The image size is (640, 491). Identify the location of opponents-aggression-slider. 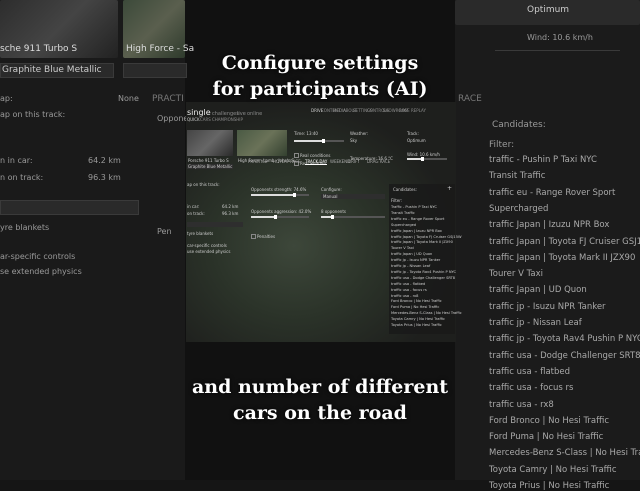
(280, 217).